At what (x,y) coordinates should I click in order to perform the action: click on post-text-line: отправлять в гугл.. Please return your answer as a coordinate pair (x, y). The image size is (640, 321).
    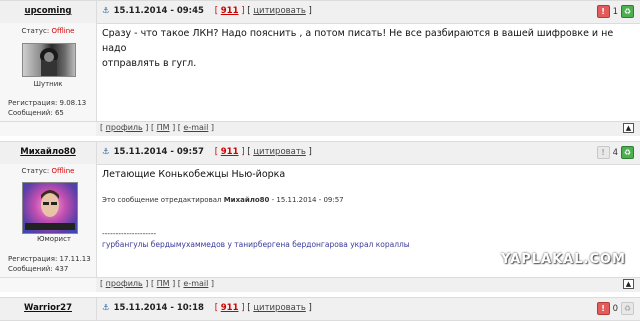
    Looking at the image, I should click on (149, 63).